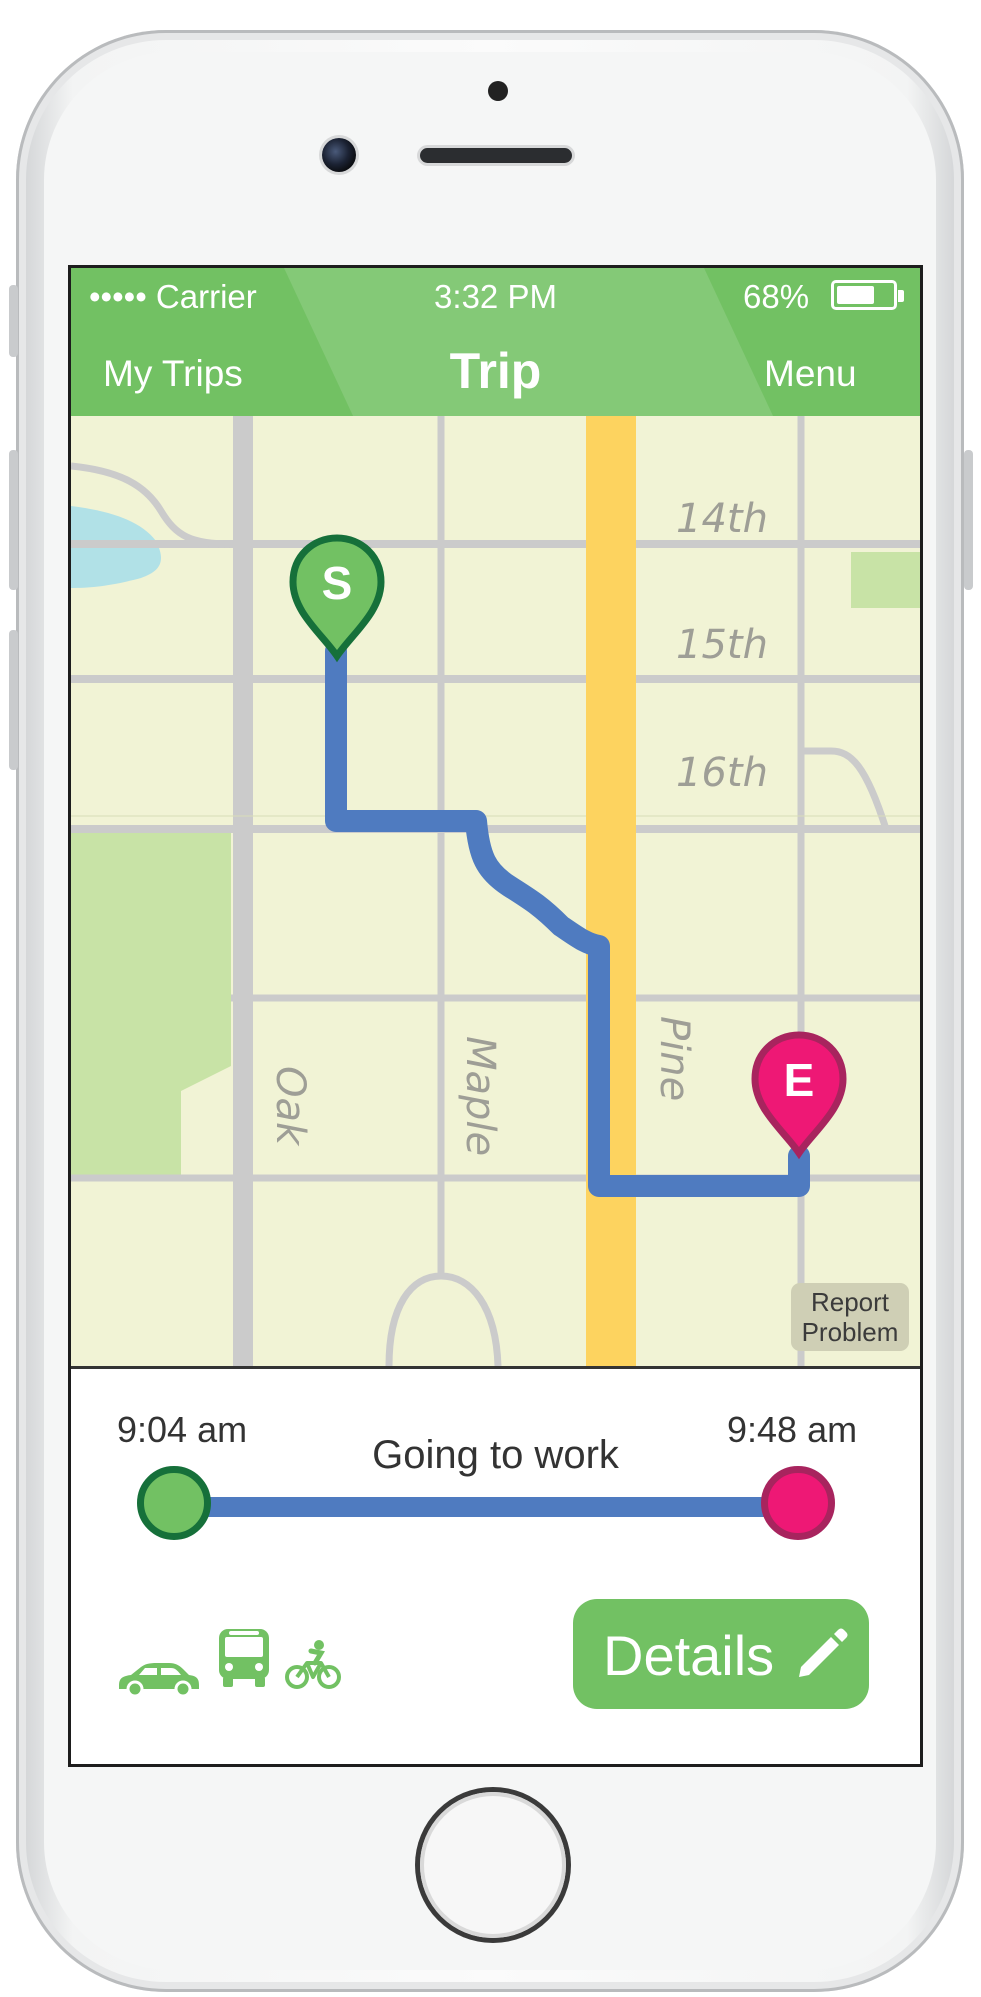 Image resolution: width=981 pixels, height=1997 pixels. I want to click on report-problem-button: Report Problem, so click(850, 1317).